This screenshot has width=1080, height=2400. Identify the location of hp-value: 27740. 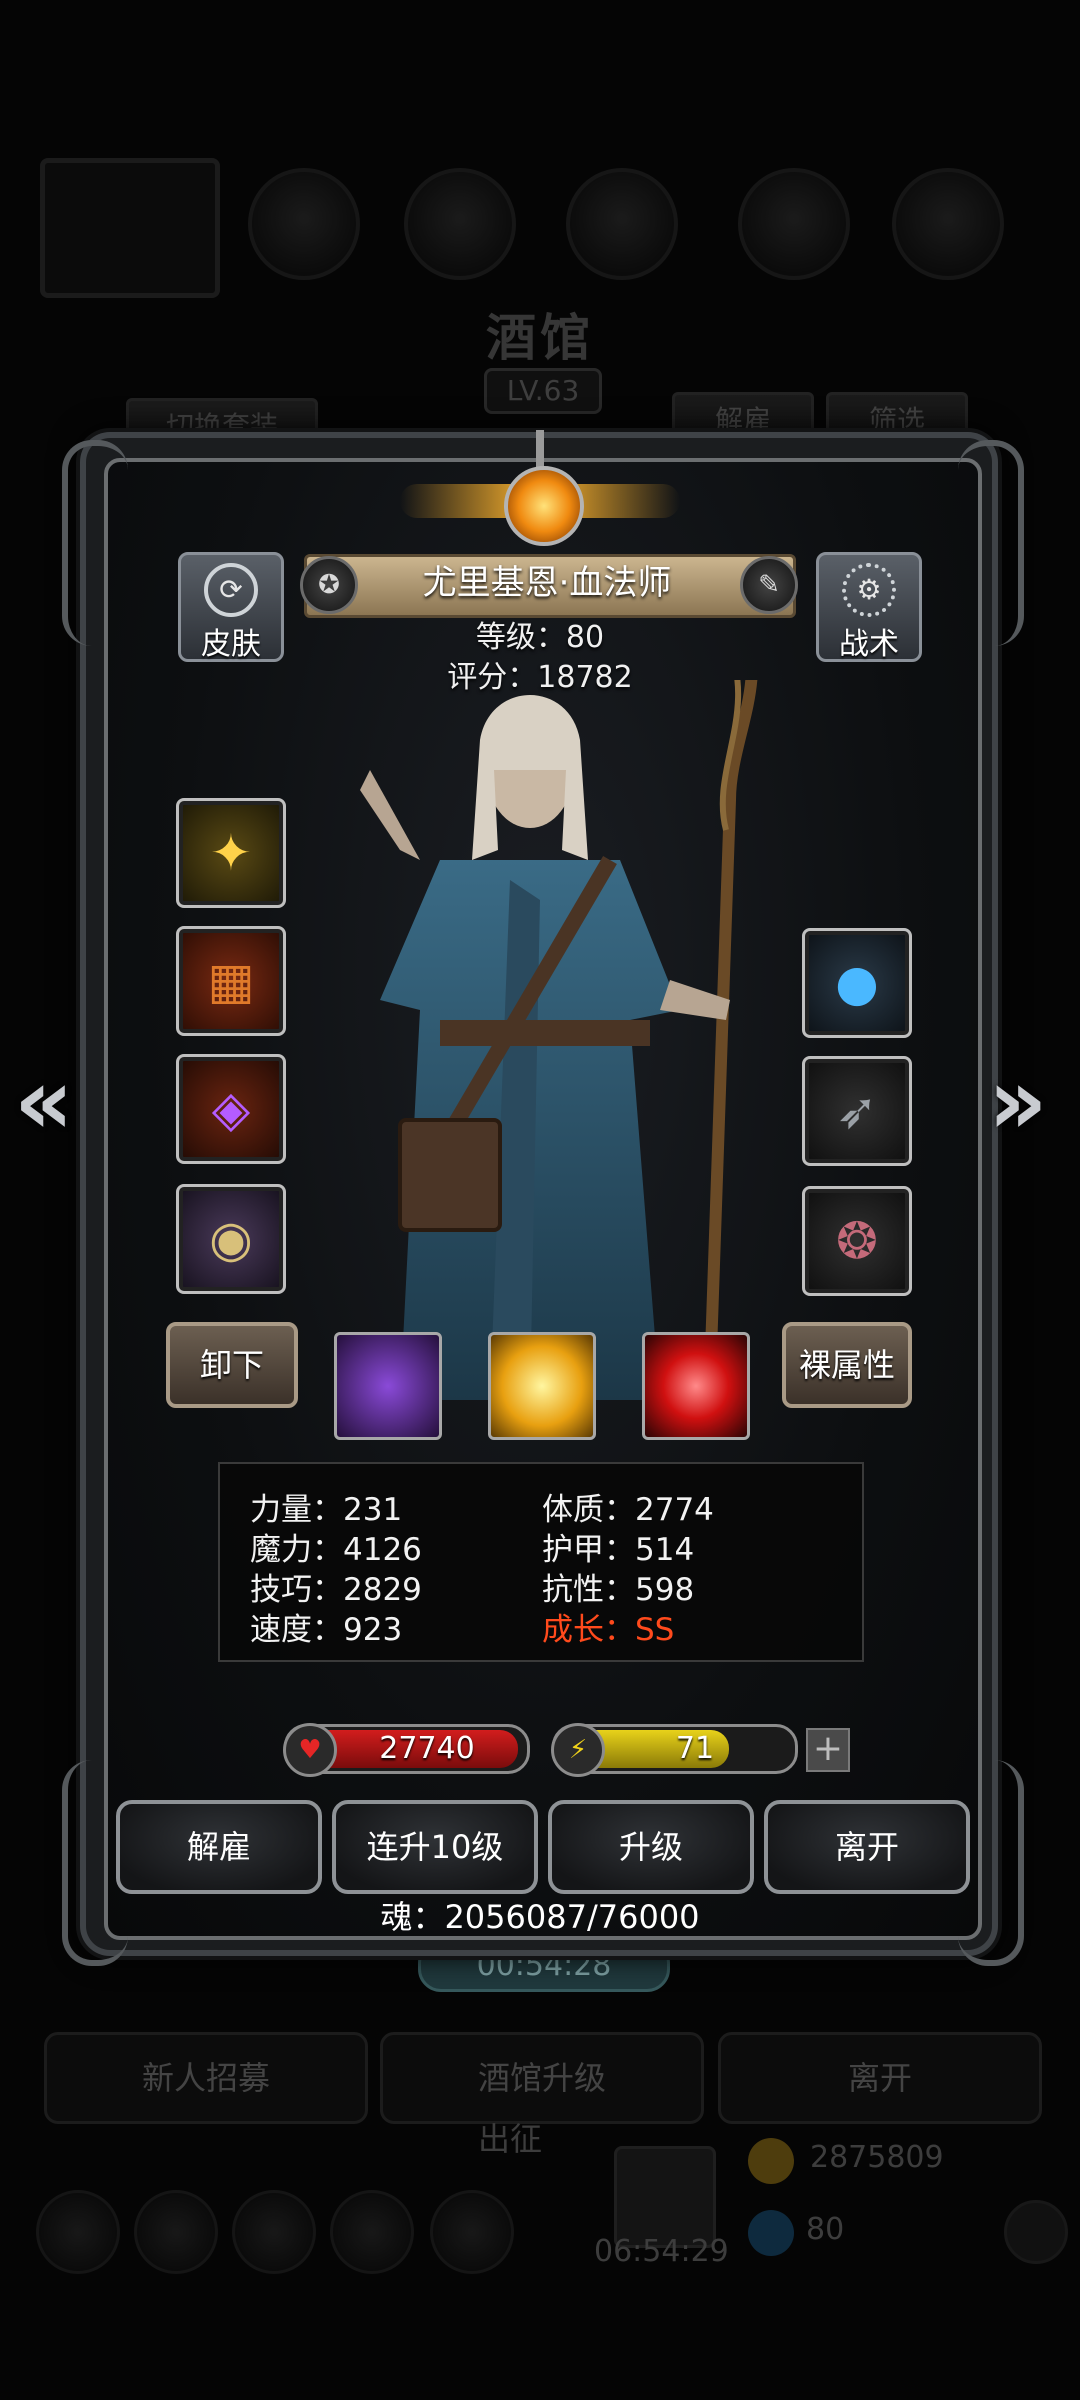
(427, 1748).